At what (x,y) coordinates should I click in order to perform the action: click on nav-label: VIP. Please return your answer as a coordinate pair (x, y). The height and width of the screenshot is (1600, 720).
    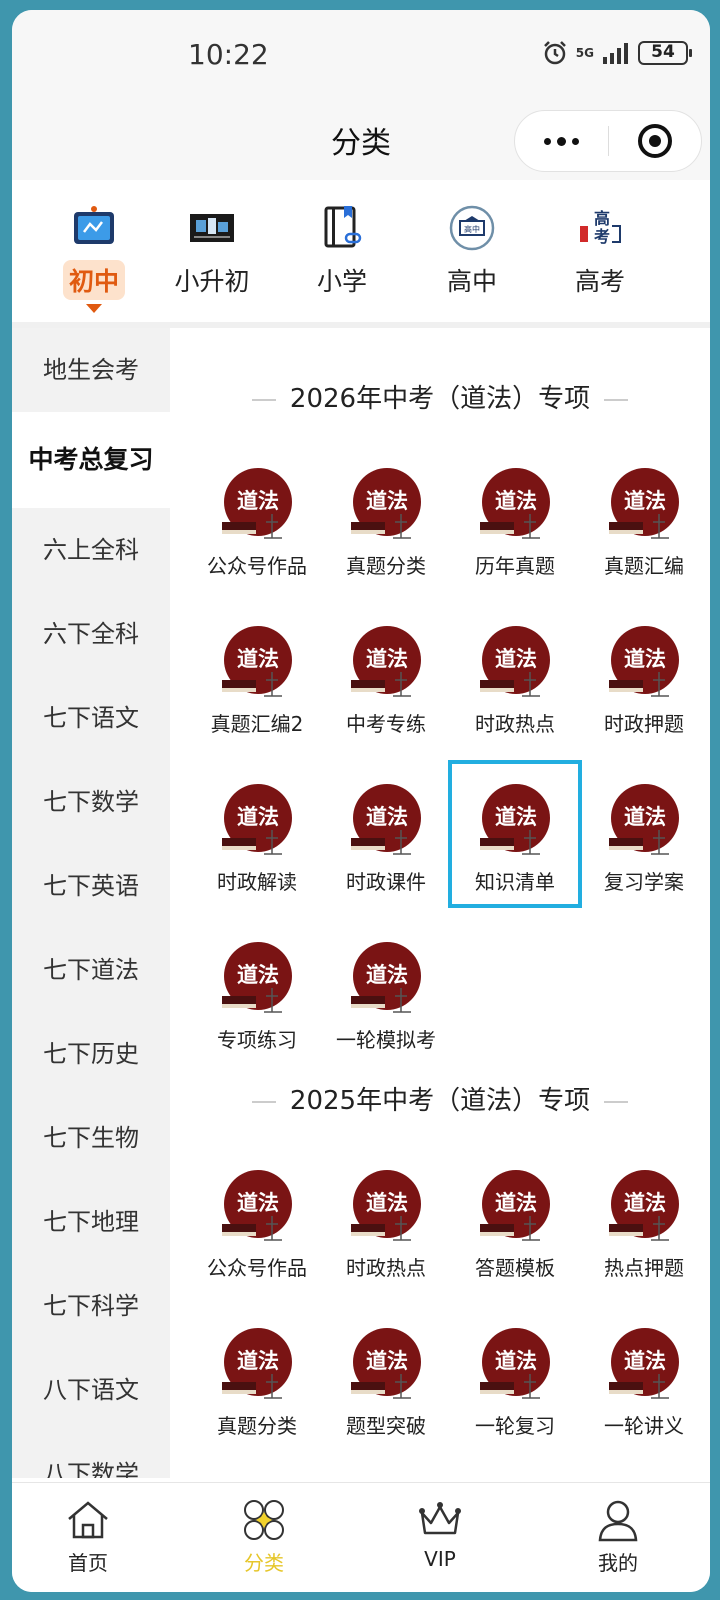
    Looking at the image, I should click on (440, 1559).